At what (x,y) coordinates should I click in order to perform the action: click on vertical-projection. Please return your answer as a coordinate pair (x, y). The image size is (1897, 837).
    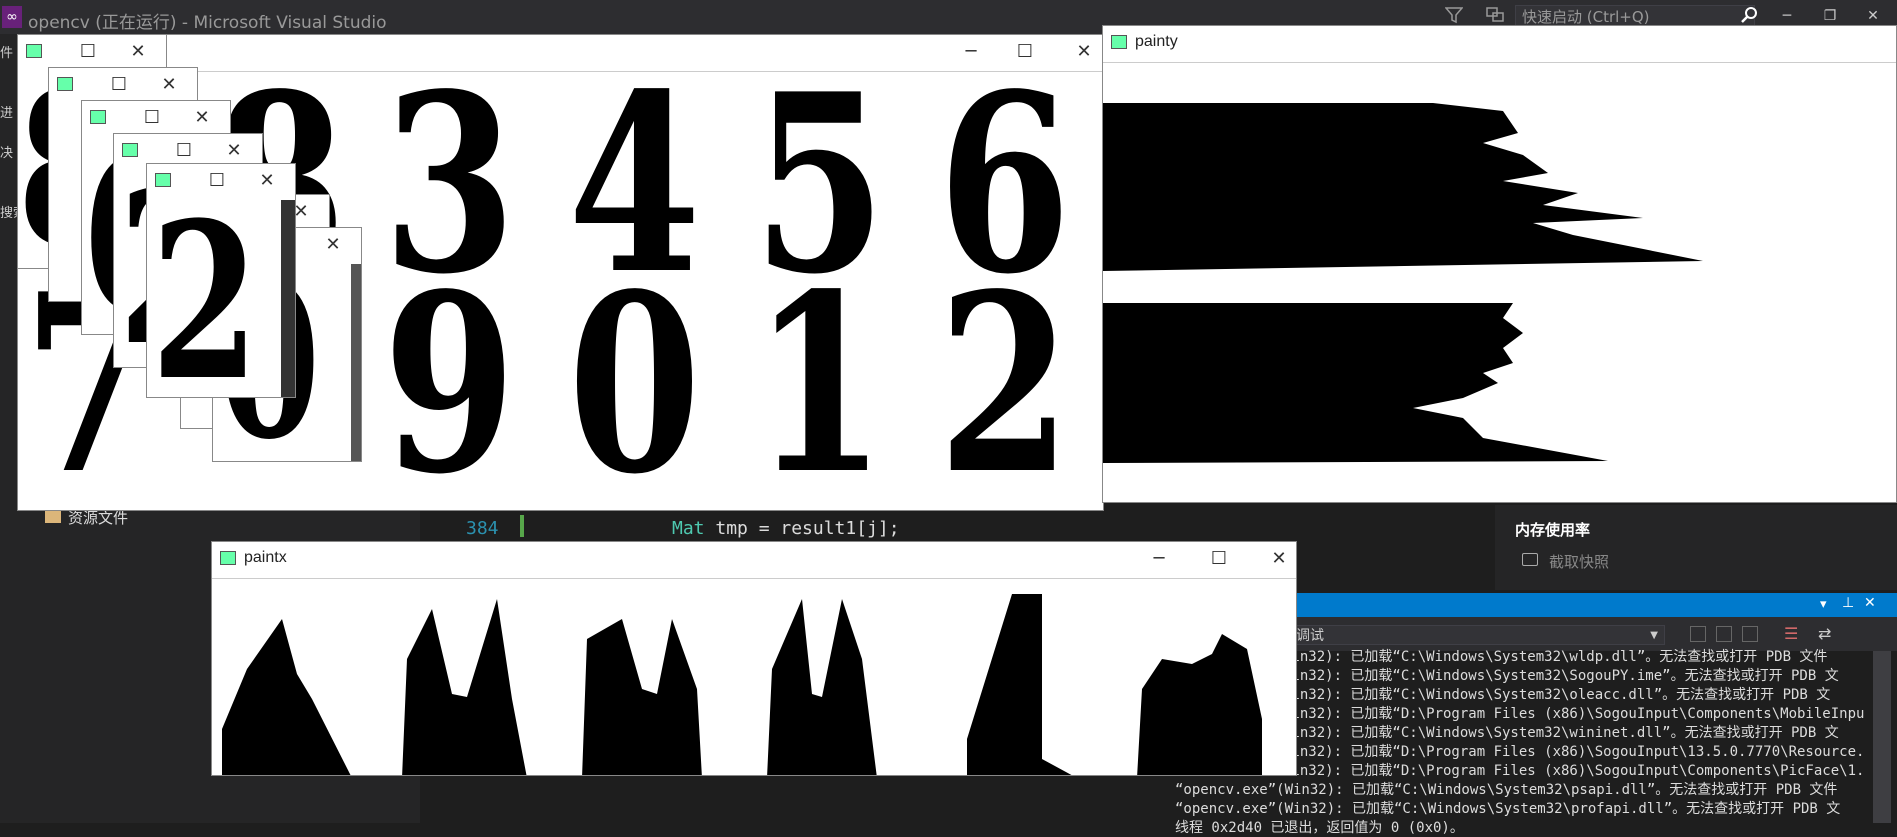
    Looking at the image, I should click on (742, 684).